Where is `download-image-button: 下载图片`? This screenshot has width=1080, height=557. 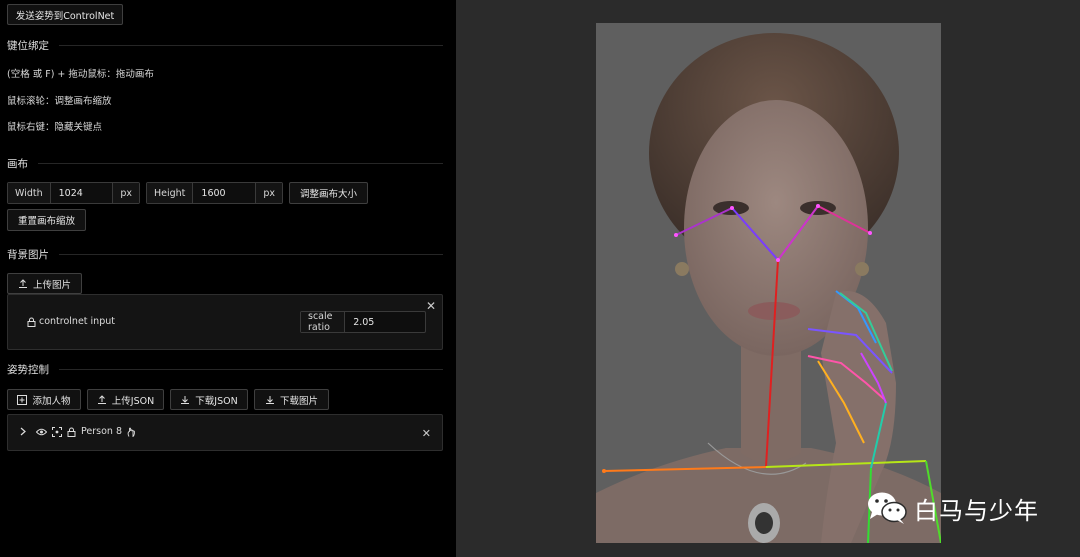
download-image-button: 下载图片 is located at coordinates (291, 399).